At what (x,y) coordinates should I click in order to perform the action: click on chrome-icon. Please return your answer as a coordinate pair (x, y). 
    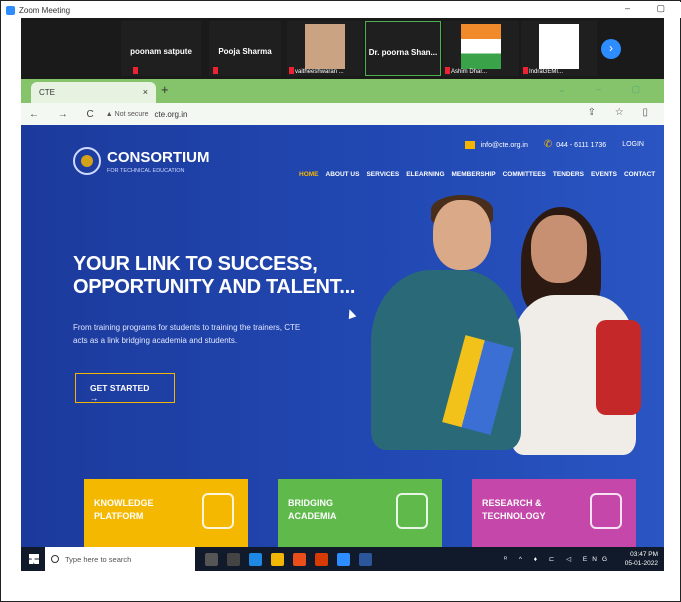
    Looking at the image, I should click on (299, 559).